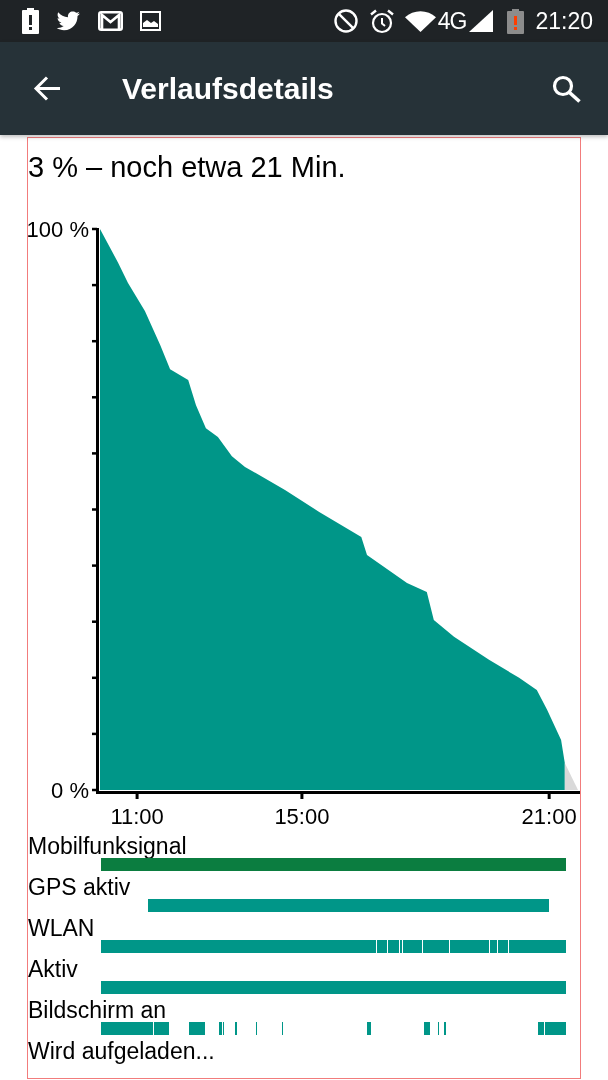 Image resolution: width=608 pixels, height=1080 pixels. I want to click on screen-title: Verlaufsdetails, so click(228, 88).